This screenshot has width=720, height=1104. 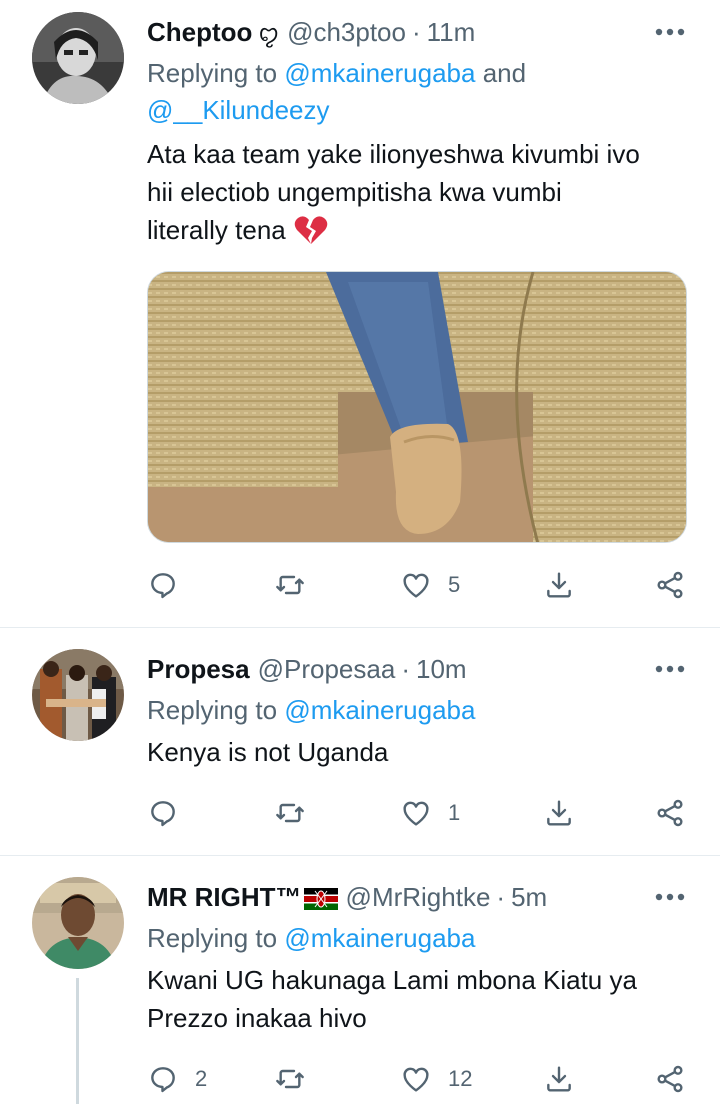 What do you see at coordinates (238, 110) in the screenshot?
I see `mention-link: @__Kilundeezy` at bounding box center [238, 110].